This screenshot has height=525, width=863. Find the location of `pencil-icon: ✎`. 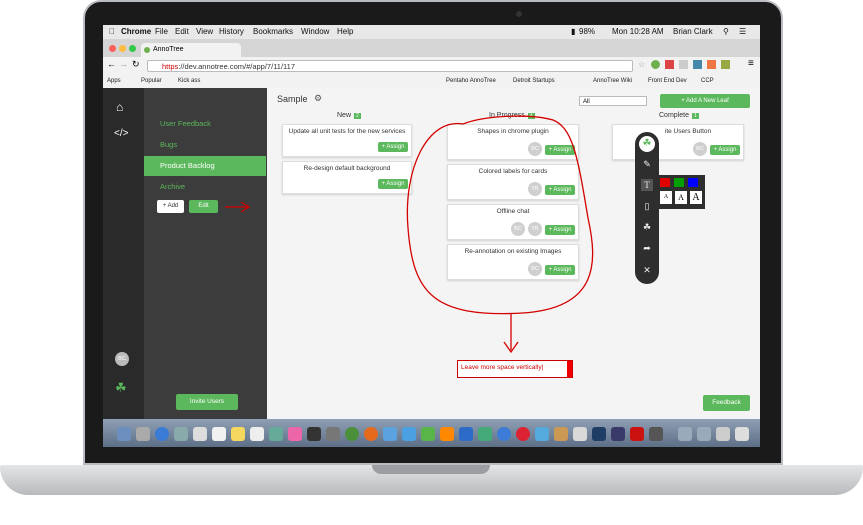

pencil-icon: ✎ is located at coordinates (647, 164).